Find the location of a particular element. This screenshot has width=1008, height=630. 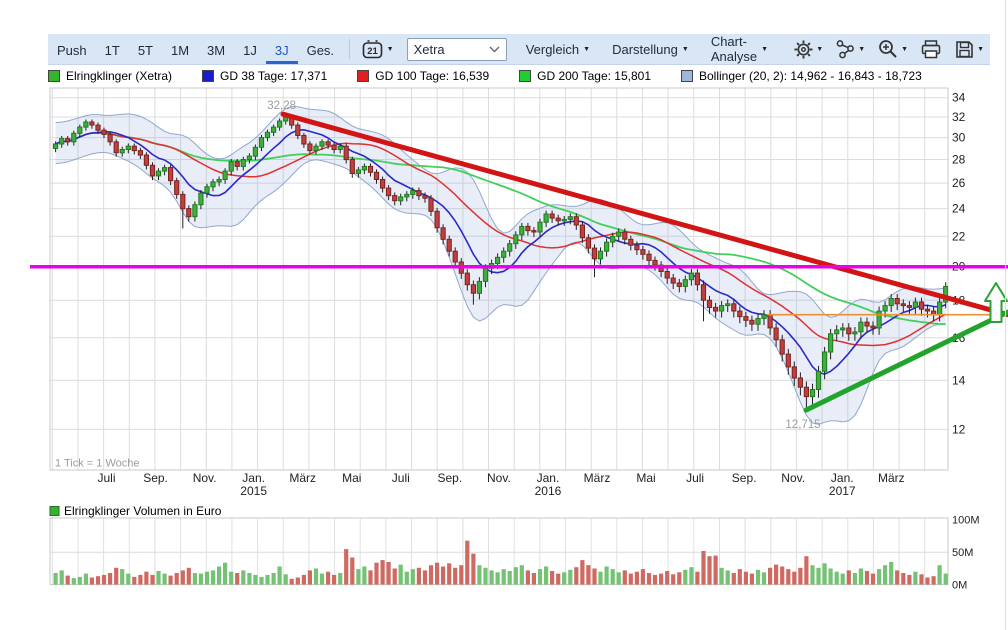

exchange-select: Xetra is located at coordinates (456, 49).